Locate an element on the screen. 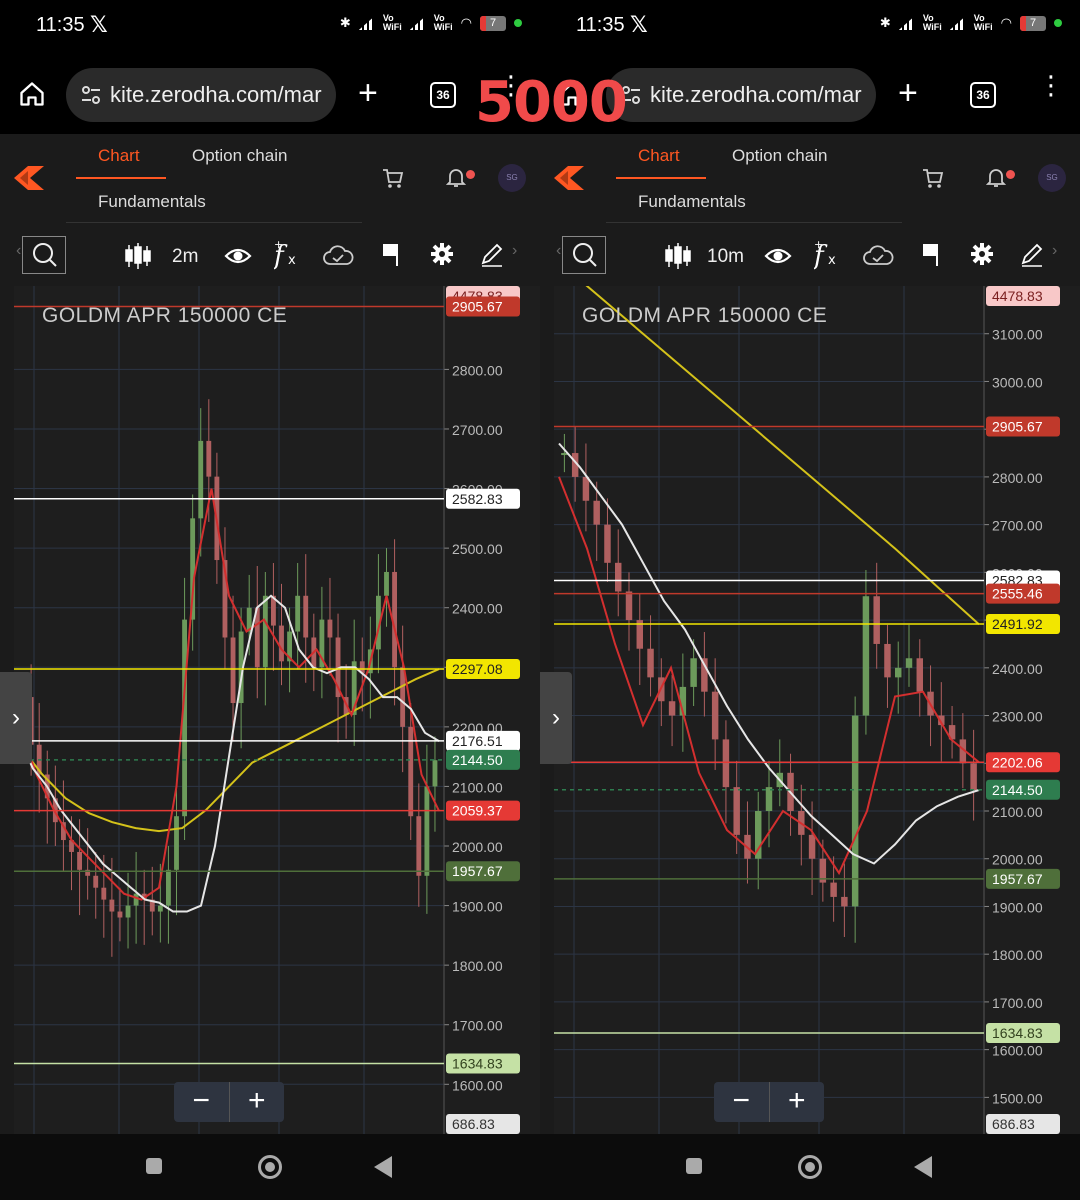  y-tick-label: 2400.00 is located at coordinates (1017, 669).